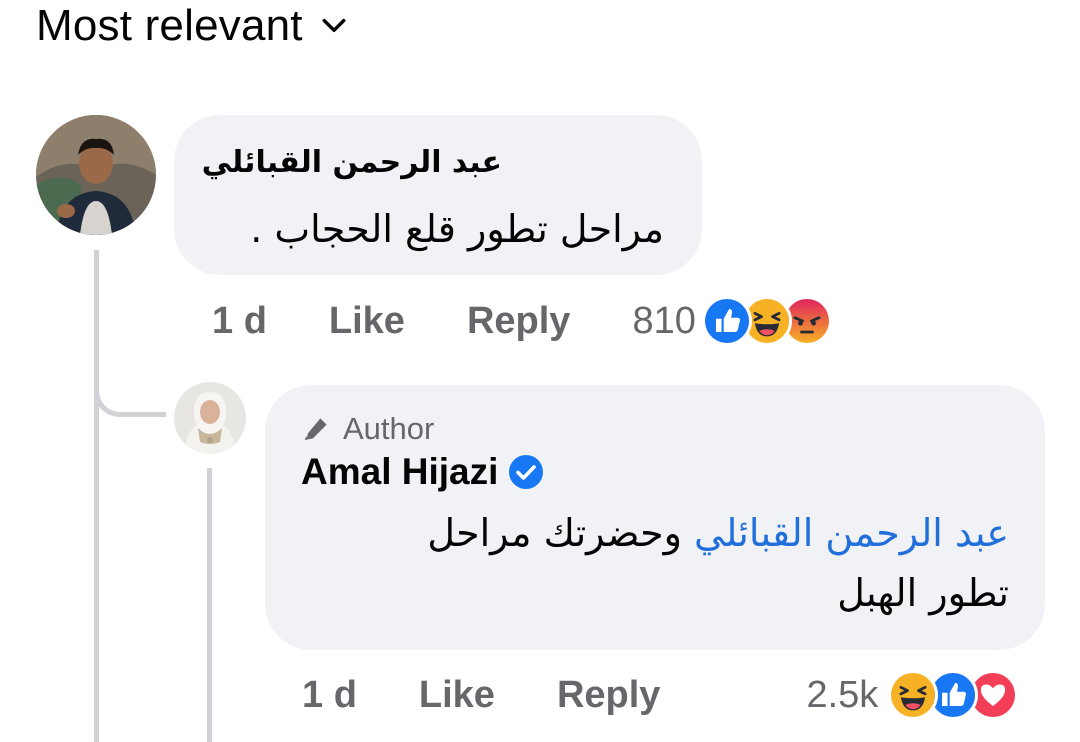 Image resolution: width=1080 pixels, height=742 pixels. Describe the element at coordinates (130, 391) in the screenshot. I see `thread-connector` at that location.